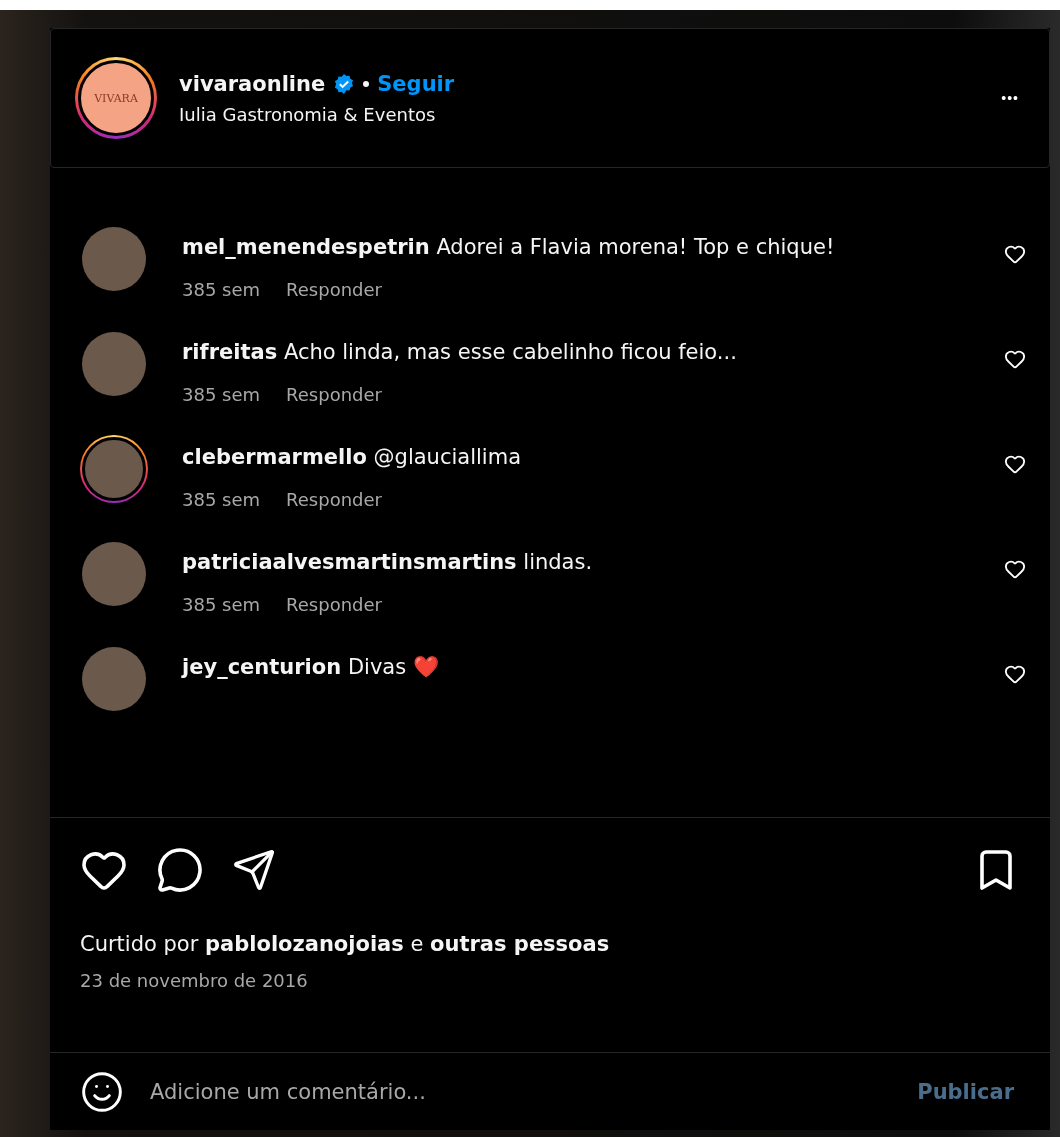 This screenshot has width=1060, height=1137. Describe the element at coordinates (416, 83) in the screenshot. I see `follow-link: Seguir` at that location.